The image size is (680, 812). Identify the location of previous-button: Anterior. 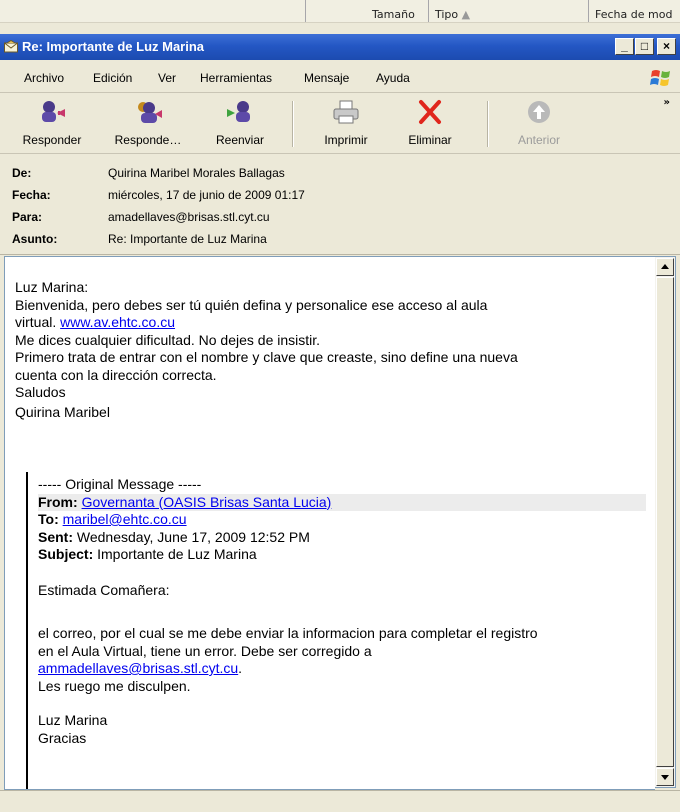
(539, 122).